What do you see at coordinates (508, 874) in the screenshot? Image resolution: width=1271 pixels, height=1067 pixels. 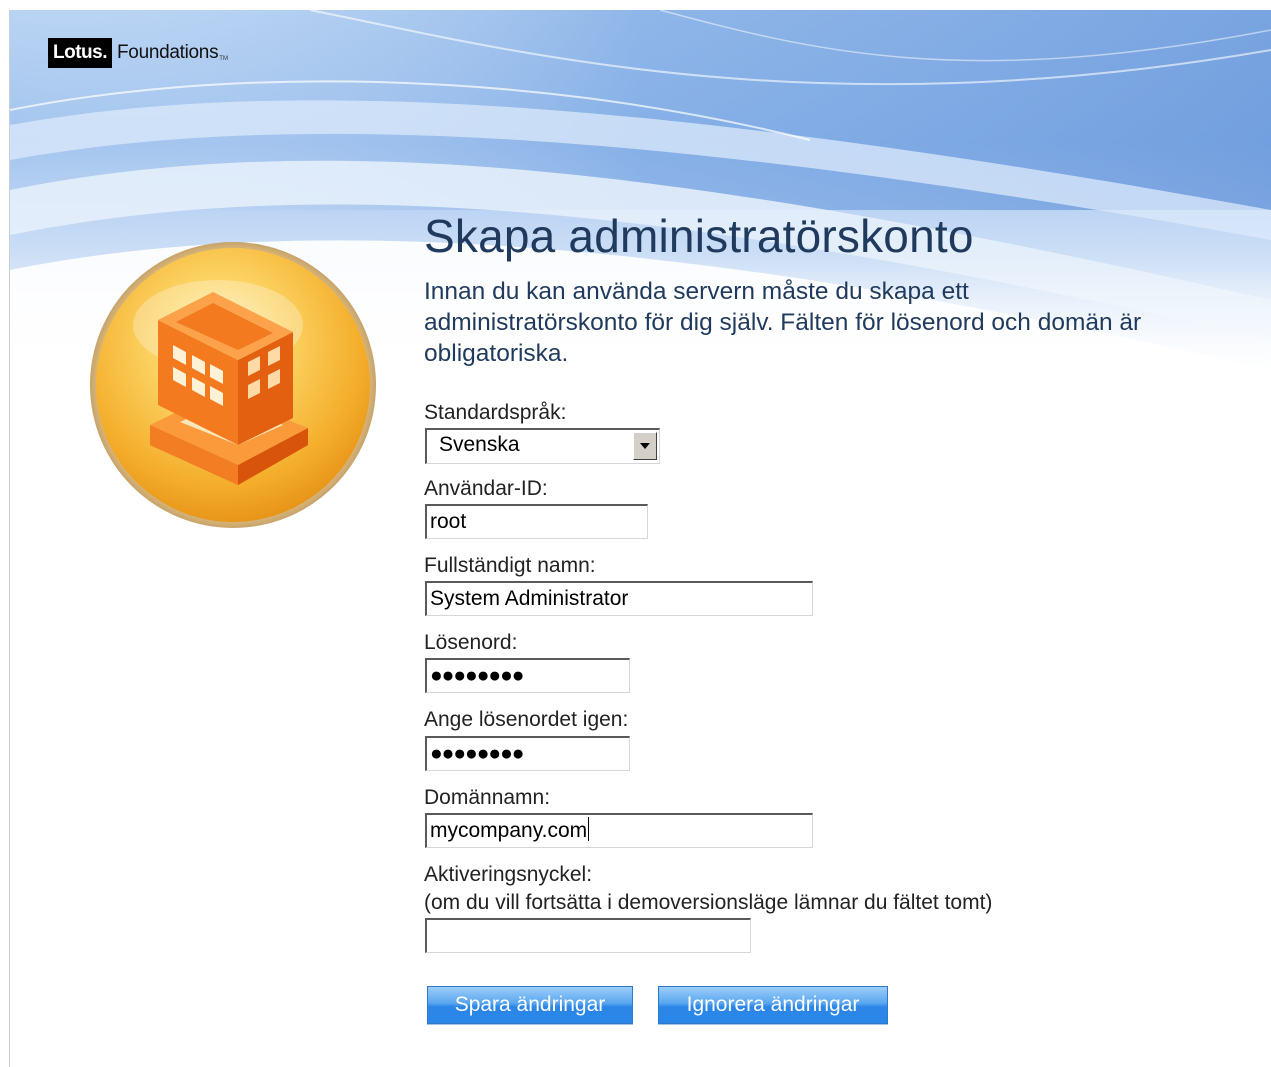 I see `activation-key-label: Aktiveringsnyckel:` at bounding box center [508, 874].